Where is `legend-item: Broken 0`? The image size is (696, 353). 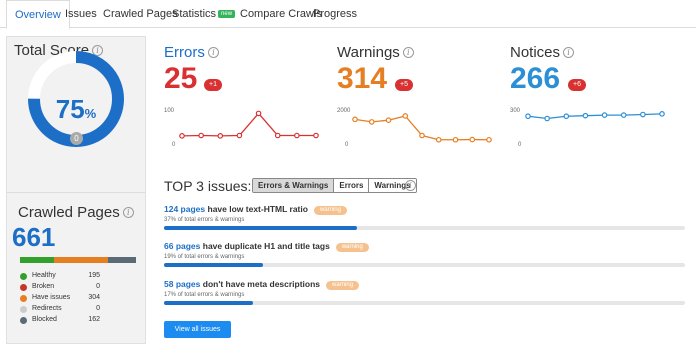 legend-item: Broken 0 is located at coordinates (60, 287).